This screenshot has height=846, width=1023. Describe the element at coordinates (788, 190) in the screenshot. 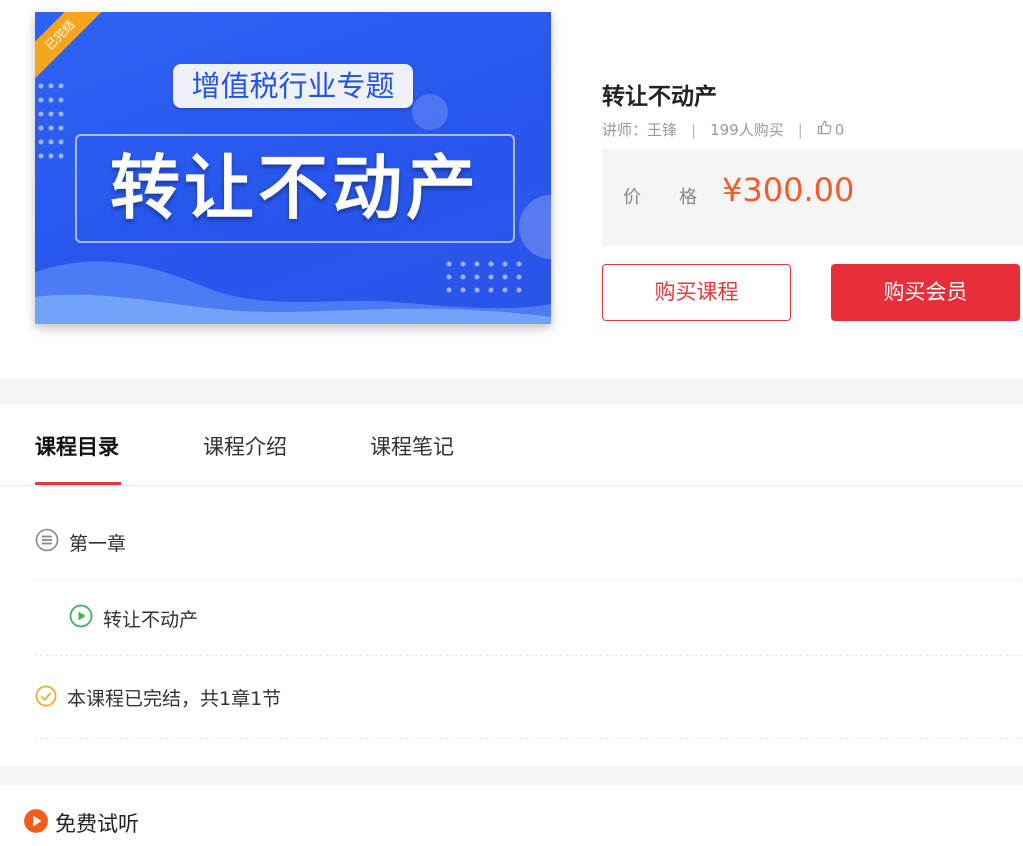

I see `price-value: ¥300.00` at that location.